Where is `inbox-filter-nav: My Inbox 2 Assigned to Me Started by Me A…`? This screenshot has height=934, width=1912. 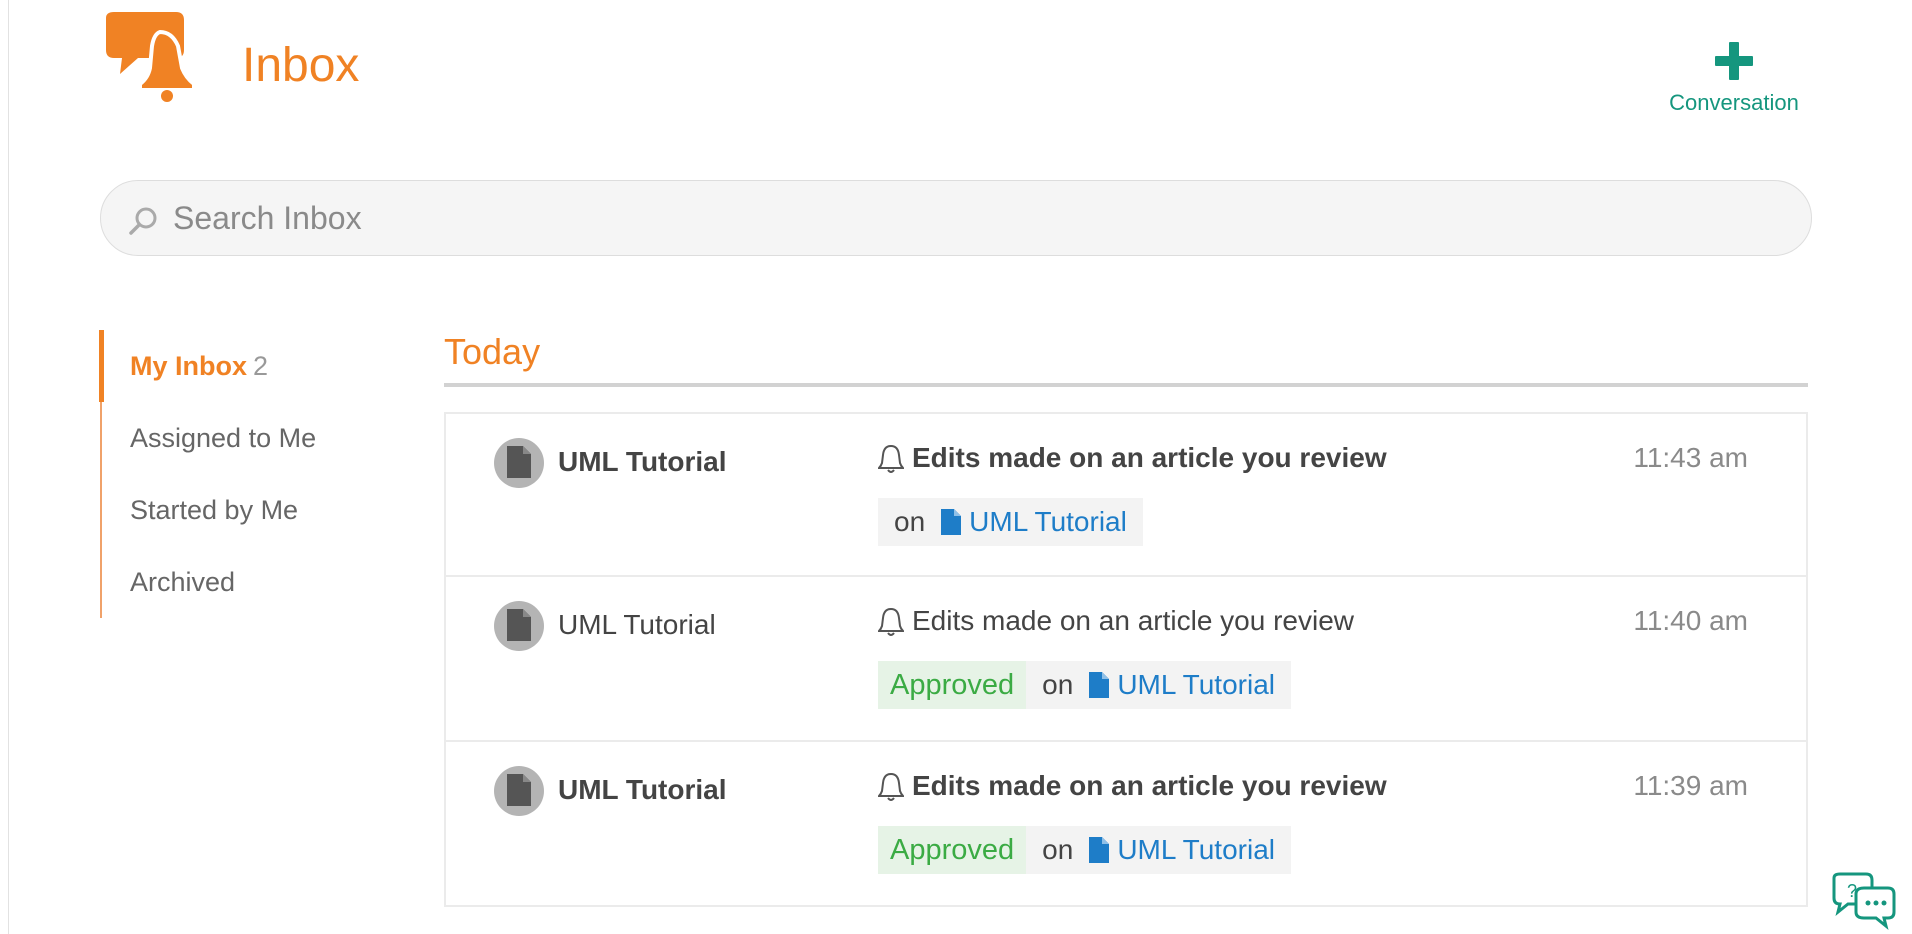
inbox-filter-nav: My Inbox 2 Assigned to Me Started by Me A… is located at coordinates (229, 474).